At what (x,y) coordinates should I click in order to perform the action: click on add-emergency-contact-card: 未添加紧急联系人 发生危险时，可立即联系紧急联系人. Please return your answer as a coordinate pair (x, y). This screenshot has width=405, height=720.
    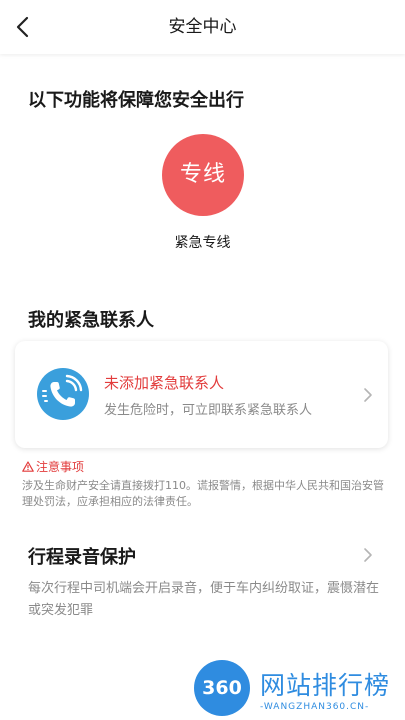
    Looking at the image, I should click on (201, 394).